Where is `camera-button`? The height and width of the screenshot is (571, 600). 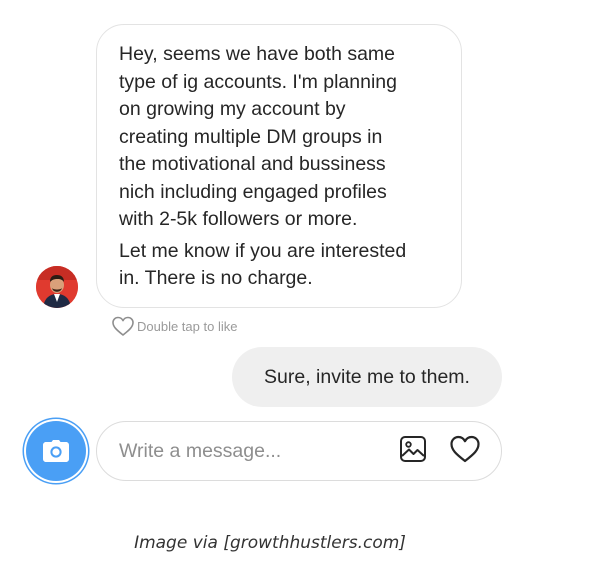
camera-button is located at coordinates (56, 451).